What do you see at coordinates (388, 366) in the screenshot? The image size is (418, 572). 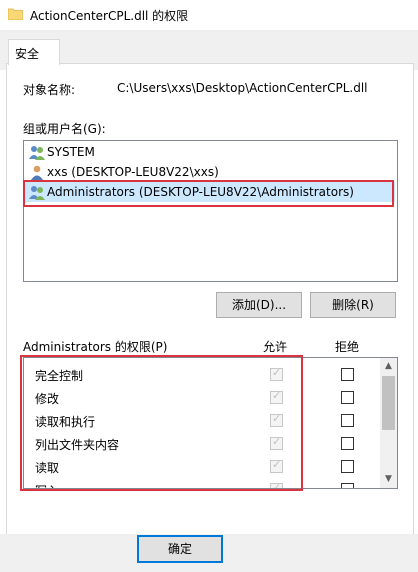 I see `scroll-up-icon: ▲` at bounding box center [388, 366].